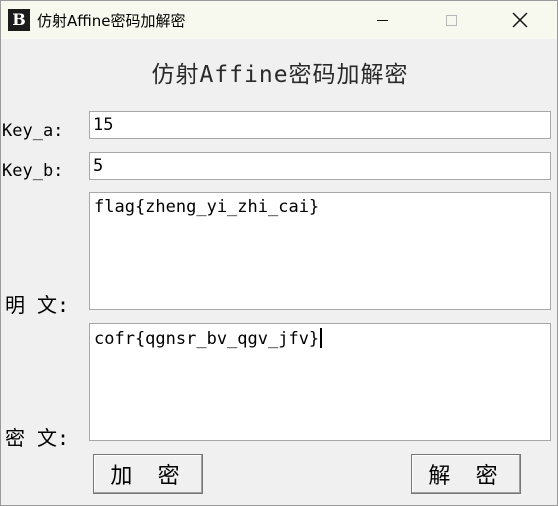  Describe the element at coordinates (466, 474) in the screenshot. I see `decrypt-button: 解 密` at that location.